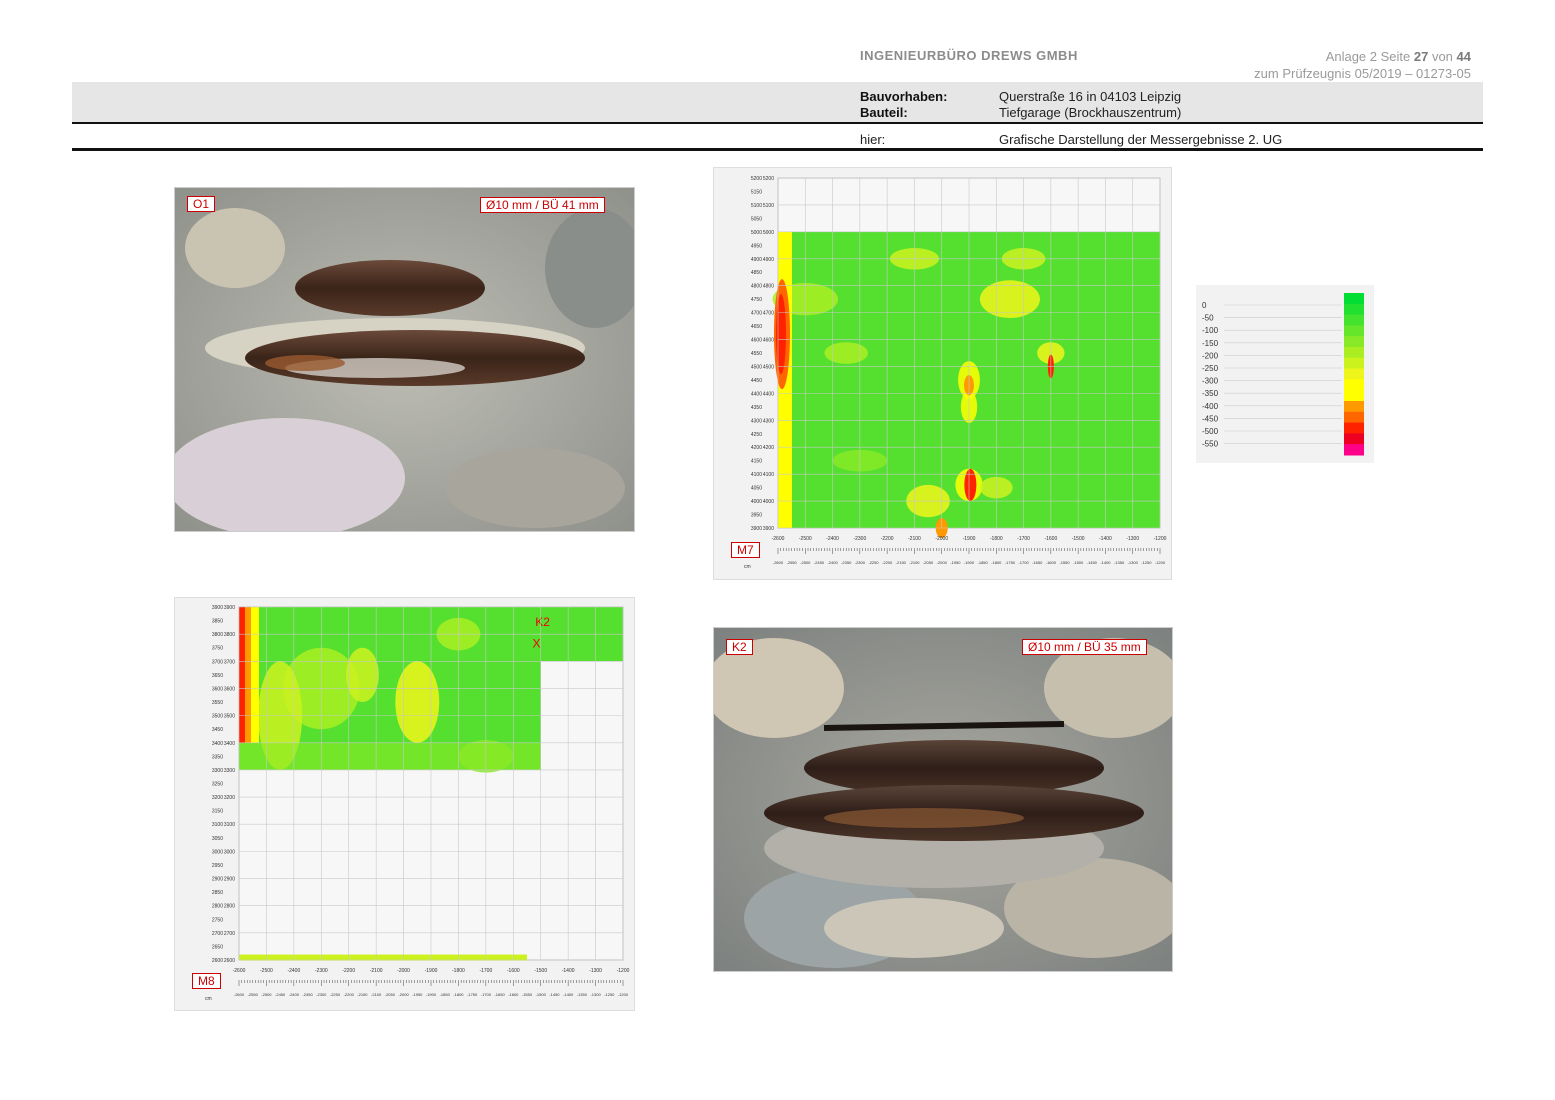 This screenshot has width=1555, height=1100. What do you see at coordinates (217, 920) in the screenshot?
I see `y-tick-label: 2750` at bounding box center [217, 920].